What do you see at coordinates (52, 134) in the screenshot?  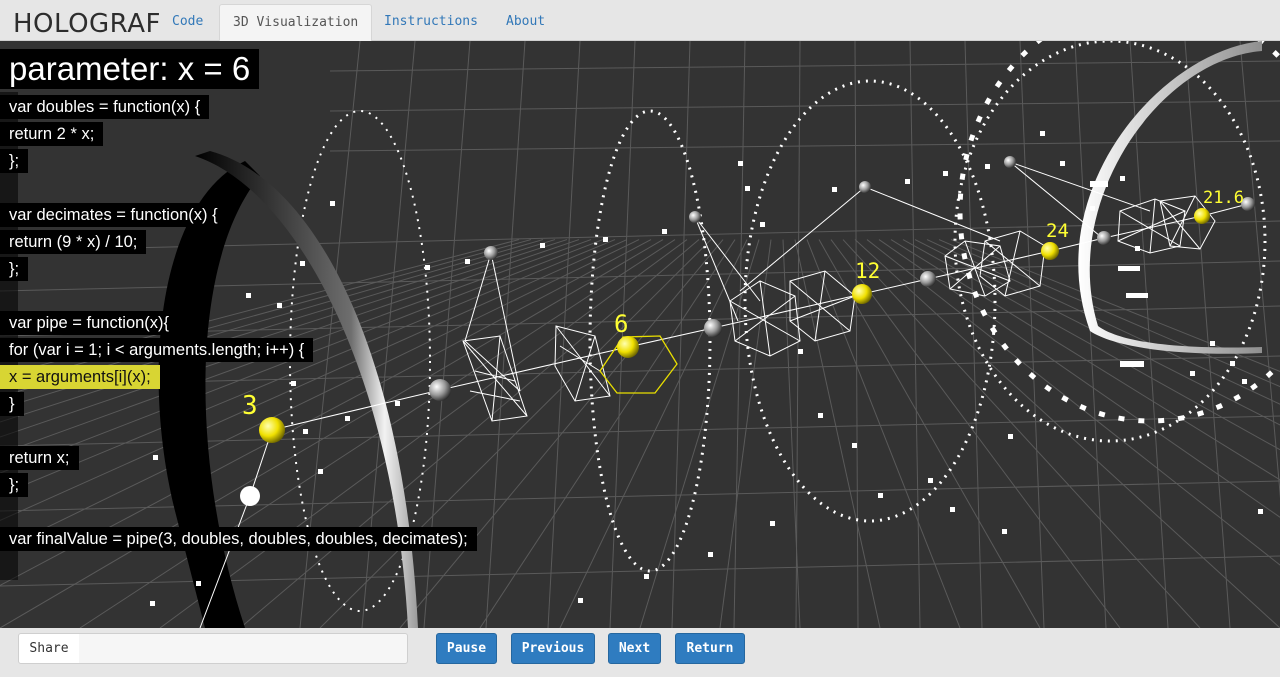 I see `code-line: return 2 * x;` at bounding box center [52, 134].